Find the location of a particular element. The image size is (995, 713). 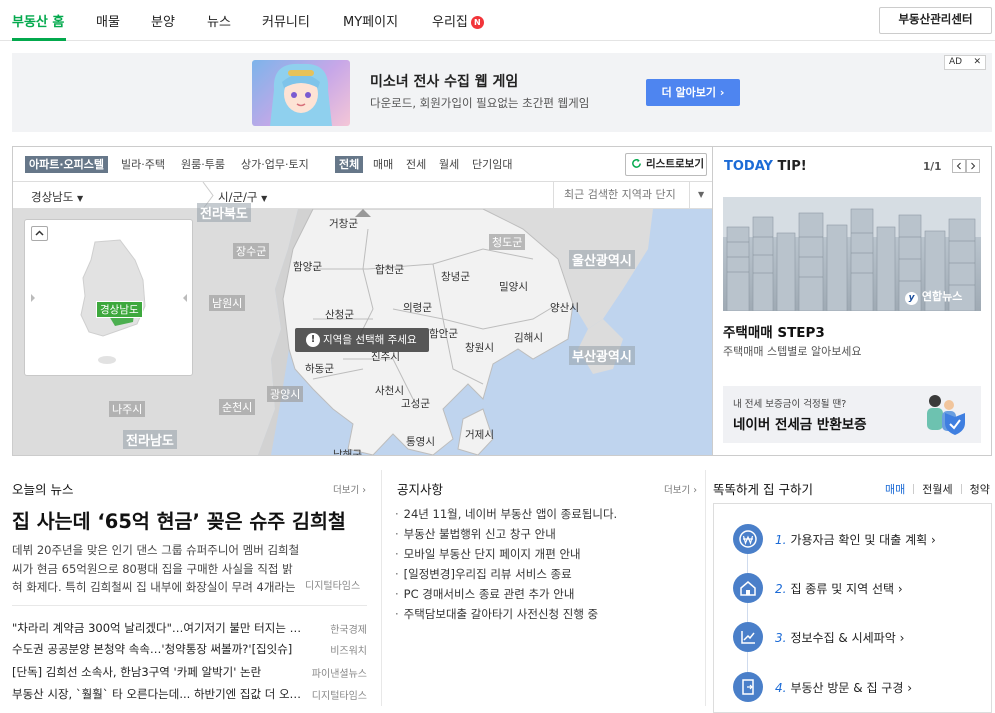

refresh-icon is located at coordinates (636, 163).